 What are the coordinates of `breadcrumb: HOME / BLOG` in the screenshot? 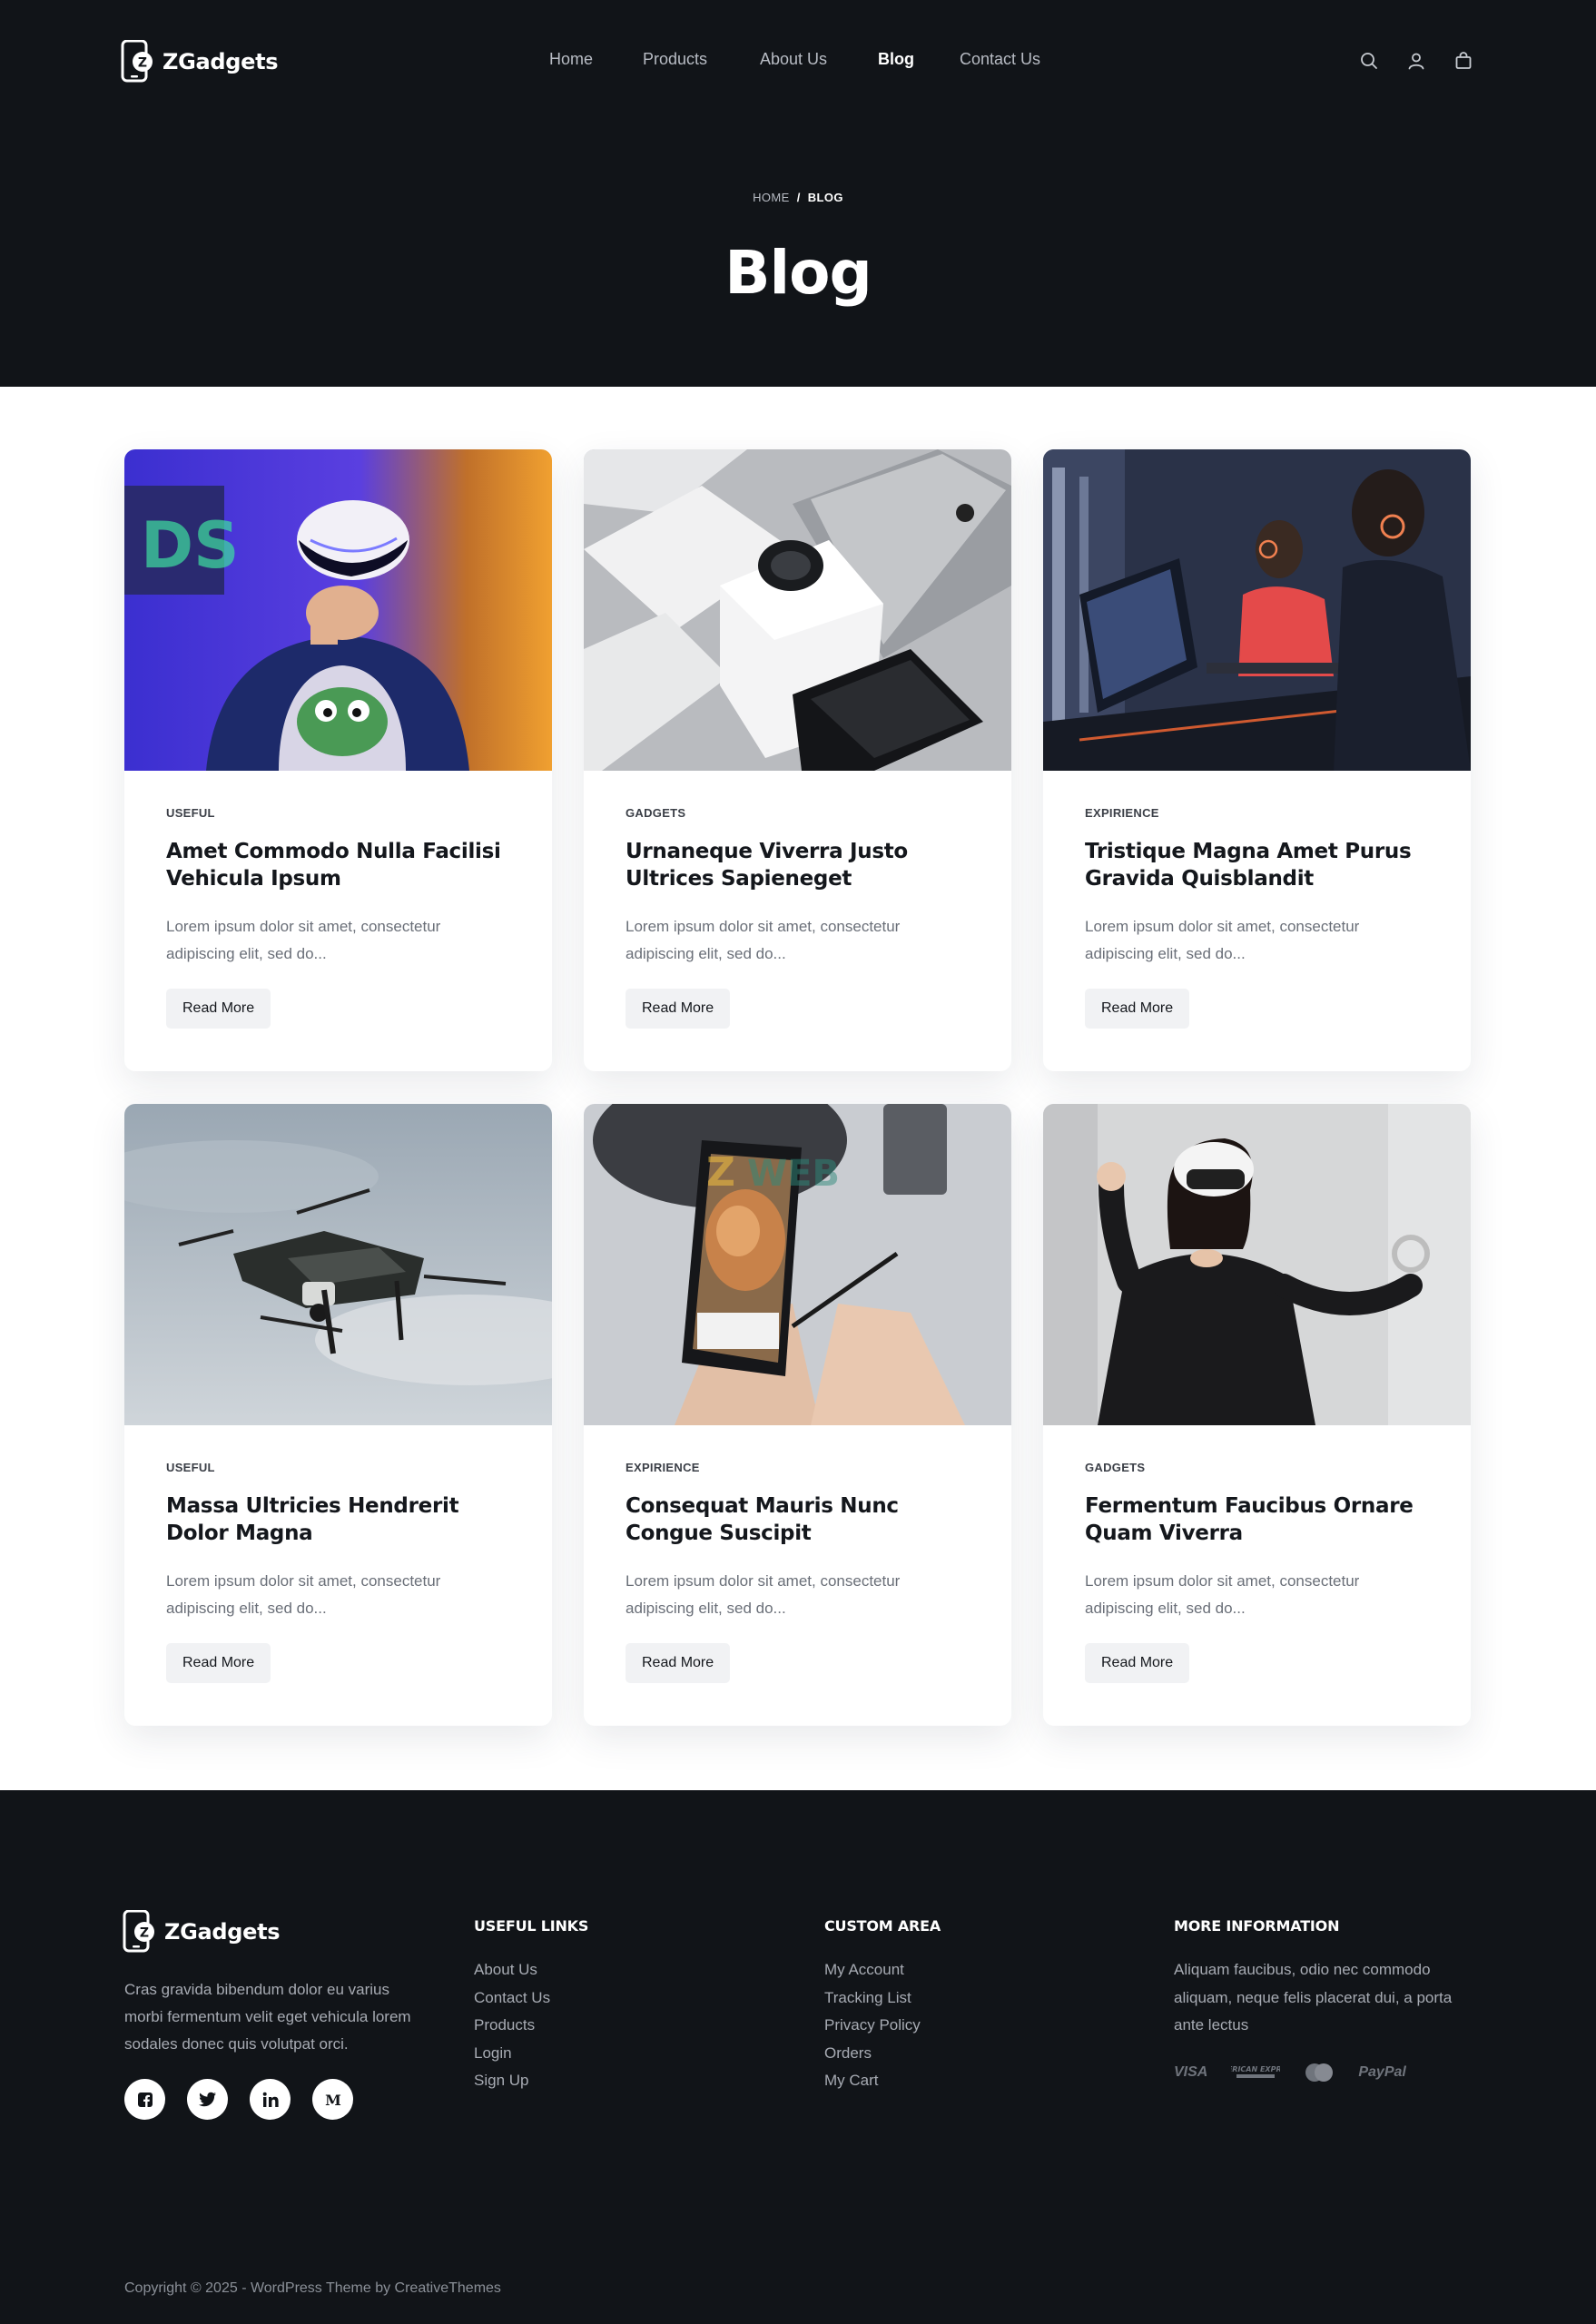 It's located at (798, 197).